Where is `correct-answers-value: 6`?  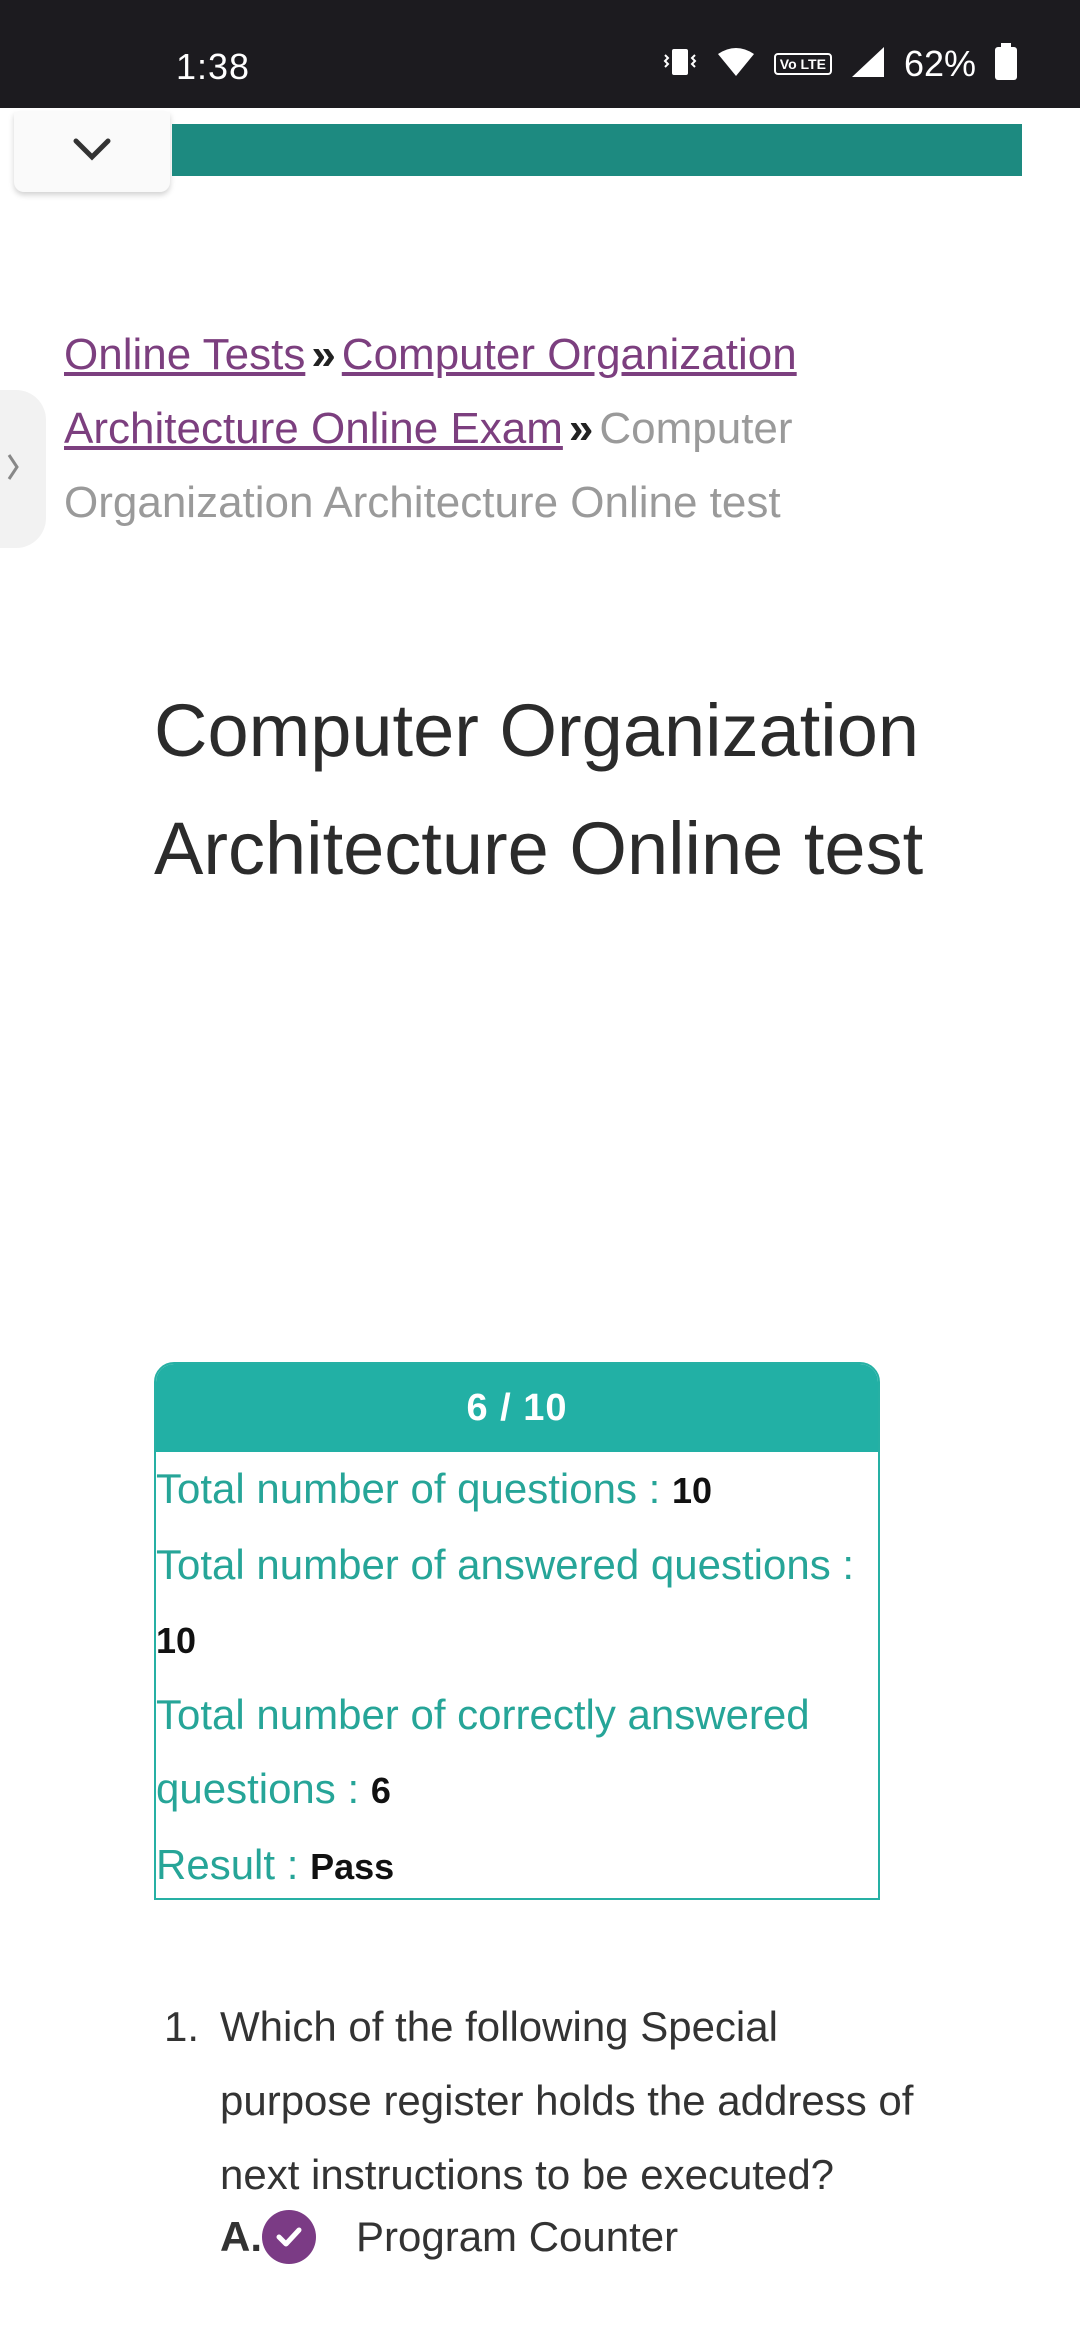
correct-answers-value: 6 is located at coordinates (380, 1790).